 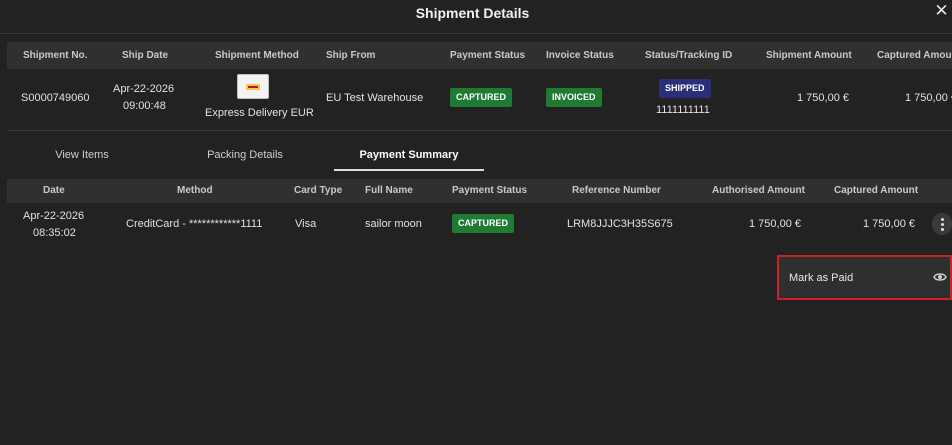 I want to click on tab-view-items: View Items, so click(x=82, y=155).